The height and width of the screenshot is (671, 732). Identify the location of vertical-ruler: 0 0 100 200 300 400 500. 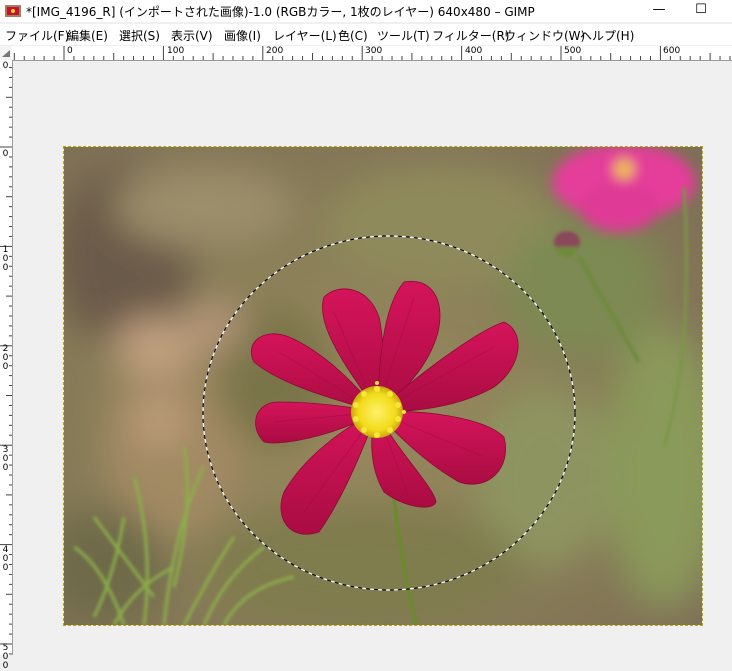
(6, 365).